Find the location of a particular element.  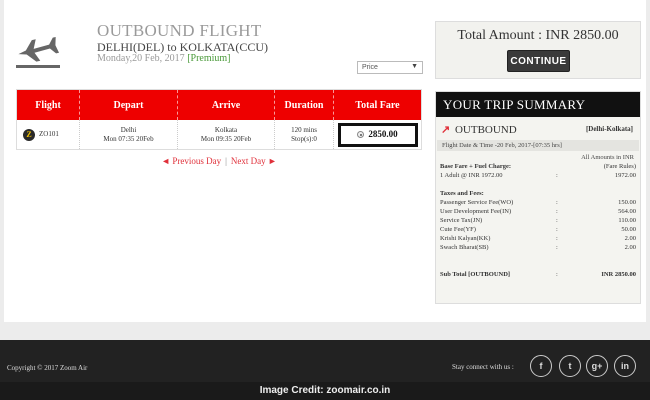

tax-row: Service Tax(JN) : 110.00 is located at coordinates (539, 221).